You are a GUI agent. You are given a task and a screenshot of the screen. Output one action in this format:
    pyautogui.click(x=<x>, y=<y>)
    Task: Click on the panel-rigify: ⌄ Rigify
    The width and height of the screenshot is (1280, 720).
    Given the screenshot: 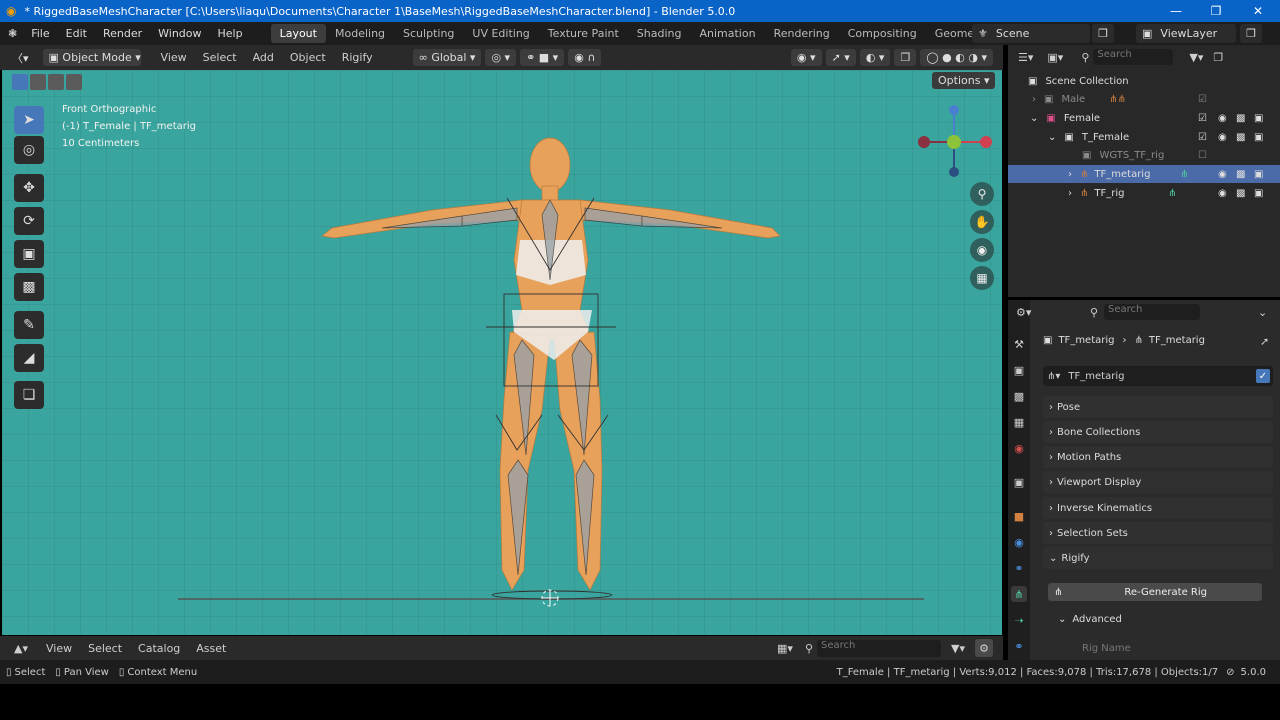 What is the action you would take?
    pyautogui.click(x=1158, y=558)
    